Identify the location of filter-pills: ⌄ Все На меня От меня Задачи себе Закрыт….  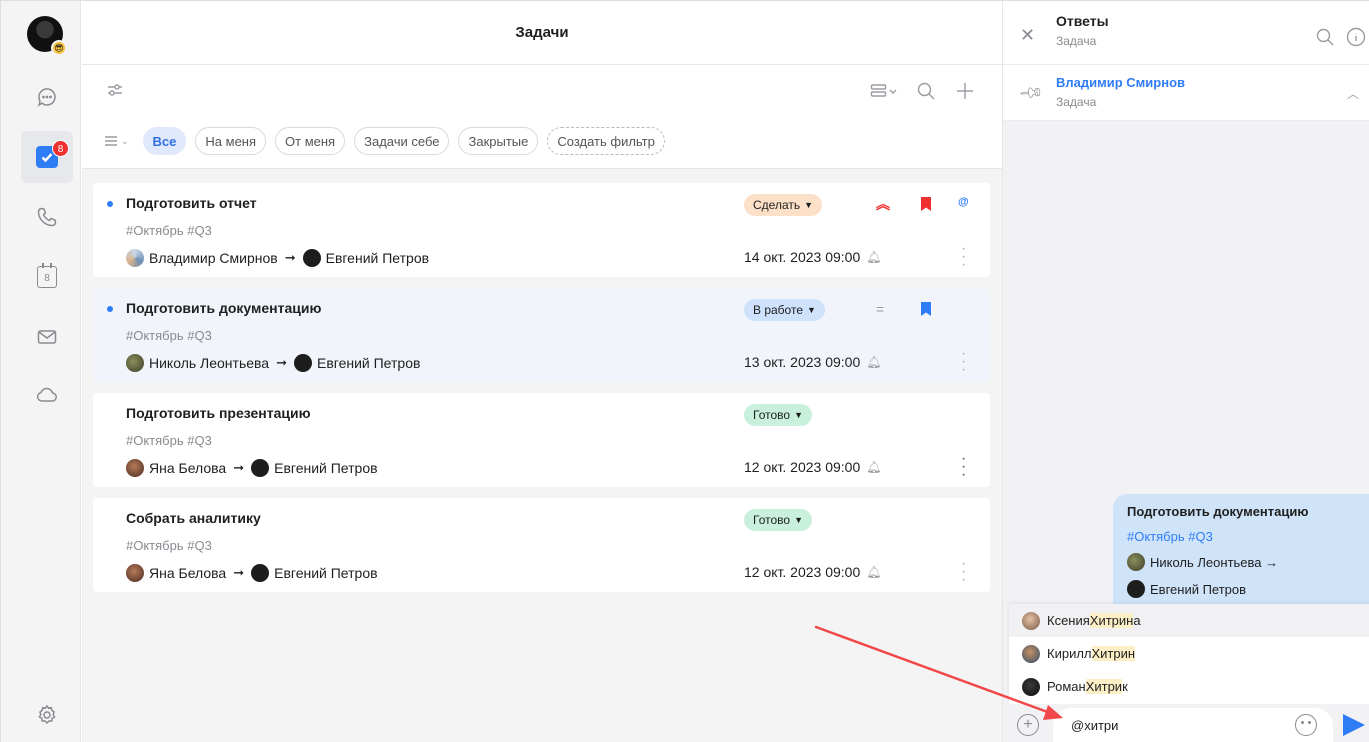
(384, 141).